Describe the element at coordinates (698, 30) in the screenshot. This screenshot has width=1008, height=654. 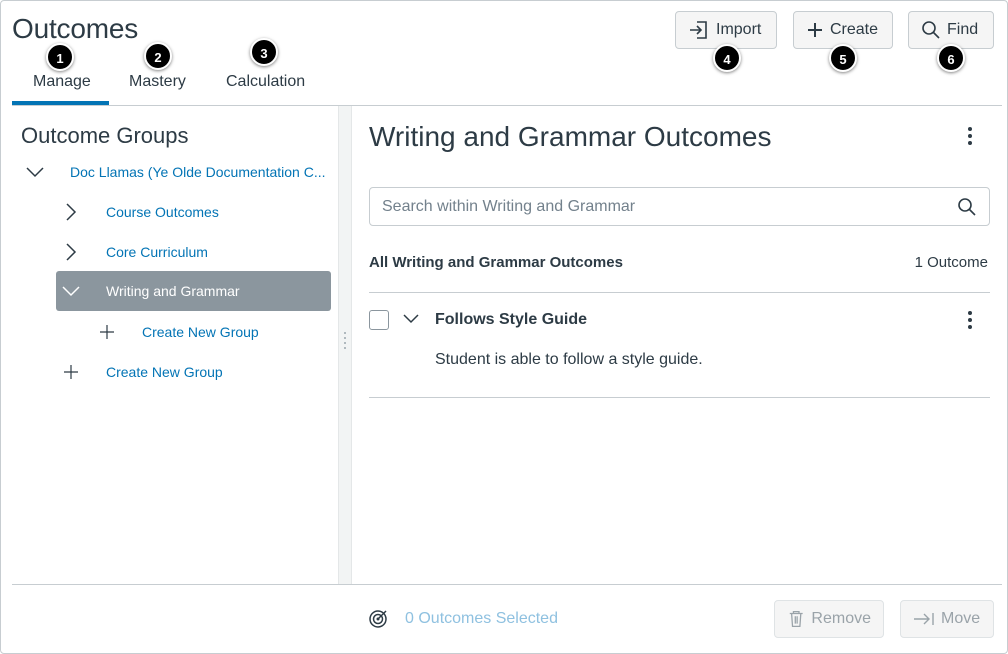
I see `import-icon` at that location.